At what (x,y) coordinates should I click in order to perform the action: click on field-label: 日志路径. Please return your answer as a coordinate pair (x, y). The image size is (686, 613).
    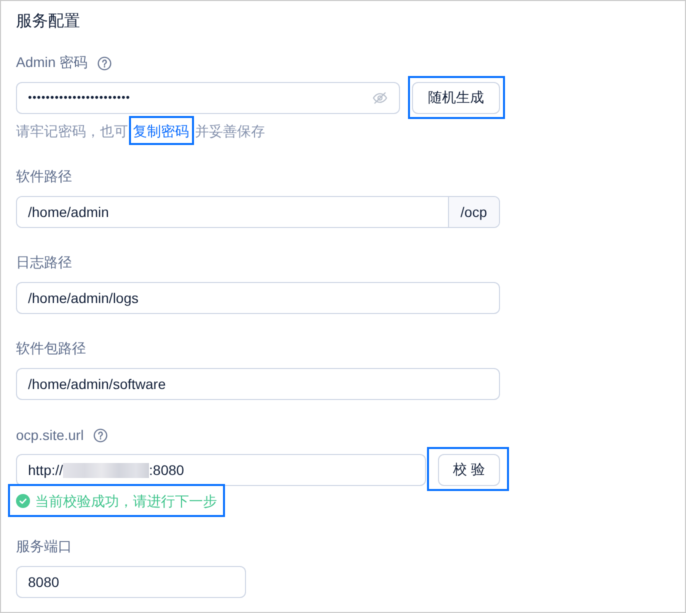
    Looking at the image, I should click on (44, 263).